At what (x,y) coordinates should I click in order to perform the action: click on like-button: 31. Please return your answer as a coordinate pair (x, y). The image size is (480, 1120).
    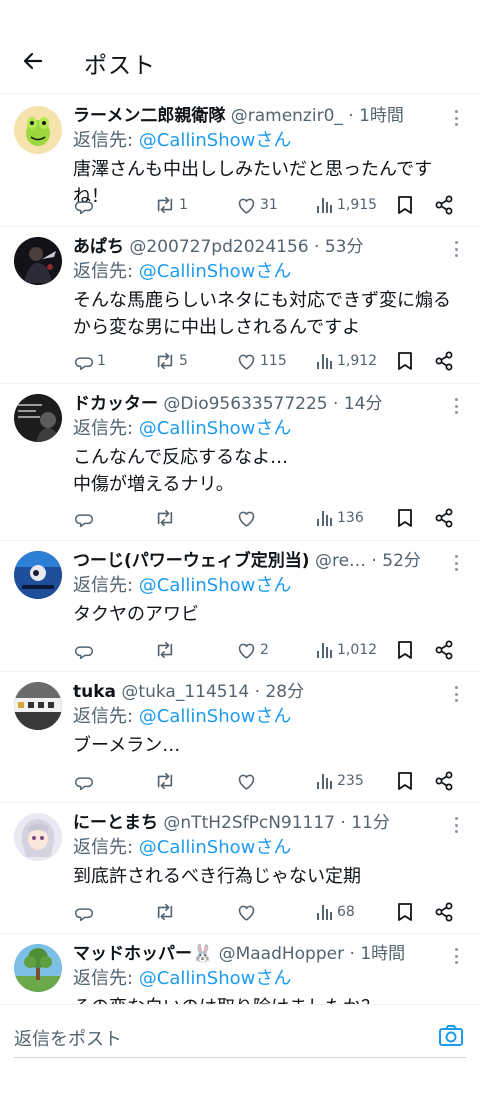
    Looking at the image, I should click on (257, 205).